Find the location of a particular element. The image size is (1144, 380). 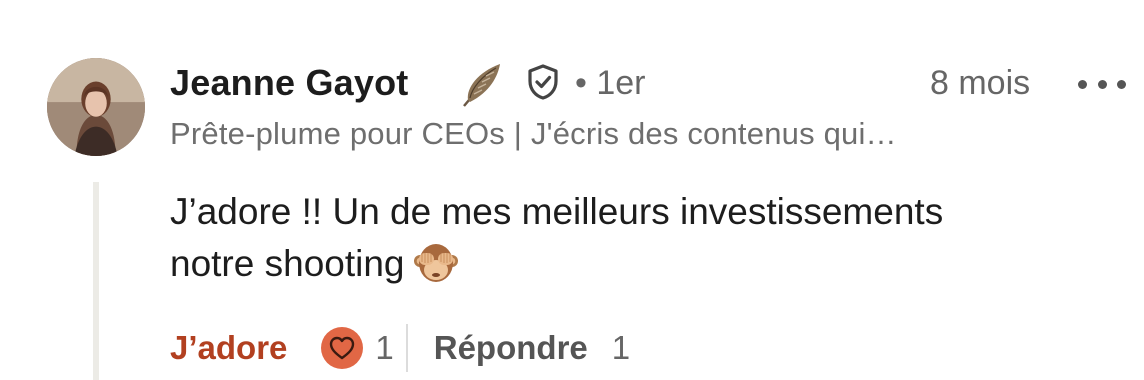

comment-actions: J’adore 1 Répondre 1 is located at coordinates (400, 348).